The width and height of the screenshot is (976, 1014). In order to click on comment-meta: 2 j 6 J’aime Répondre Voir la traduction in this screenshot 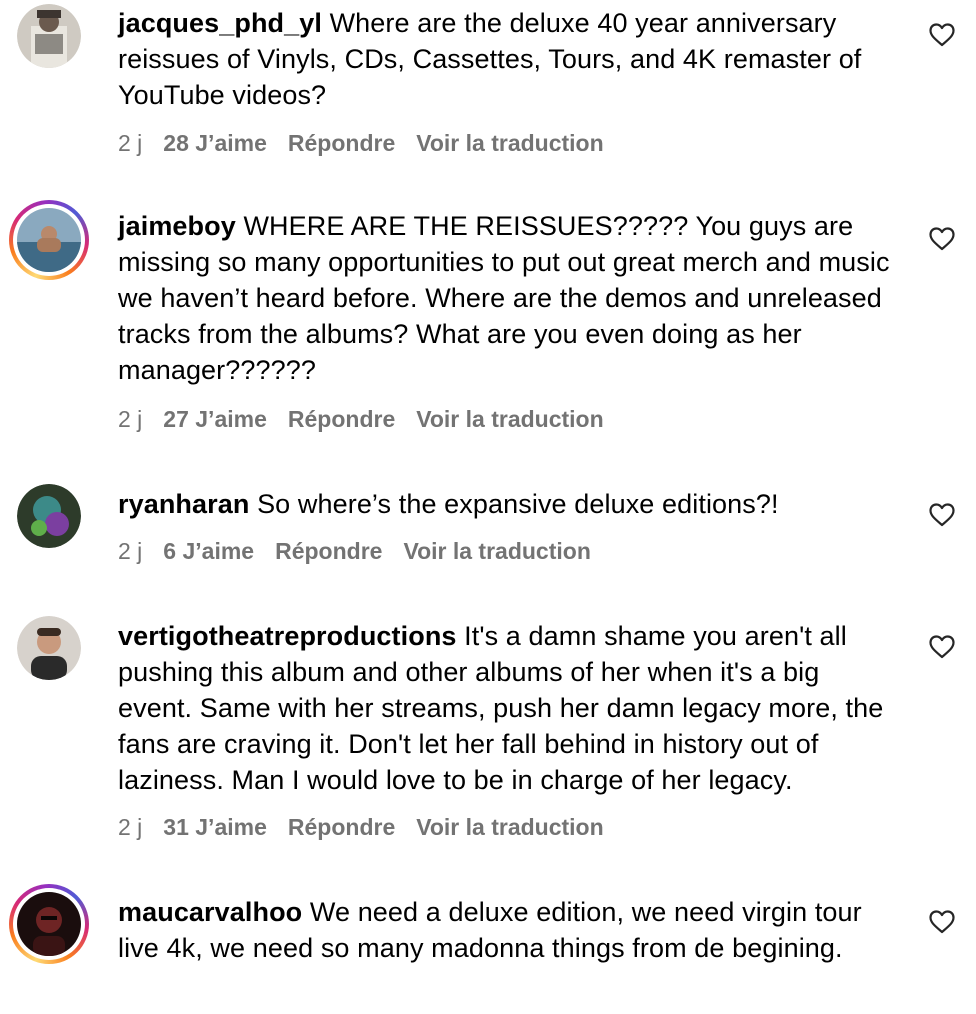, I will do `click(365, 551)`.